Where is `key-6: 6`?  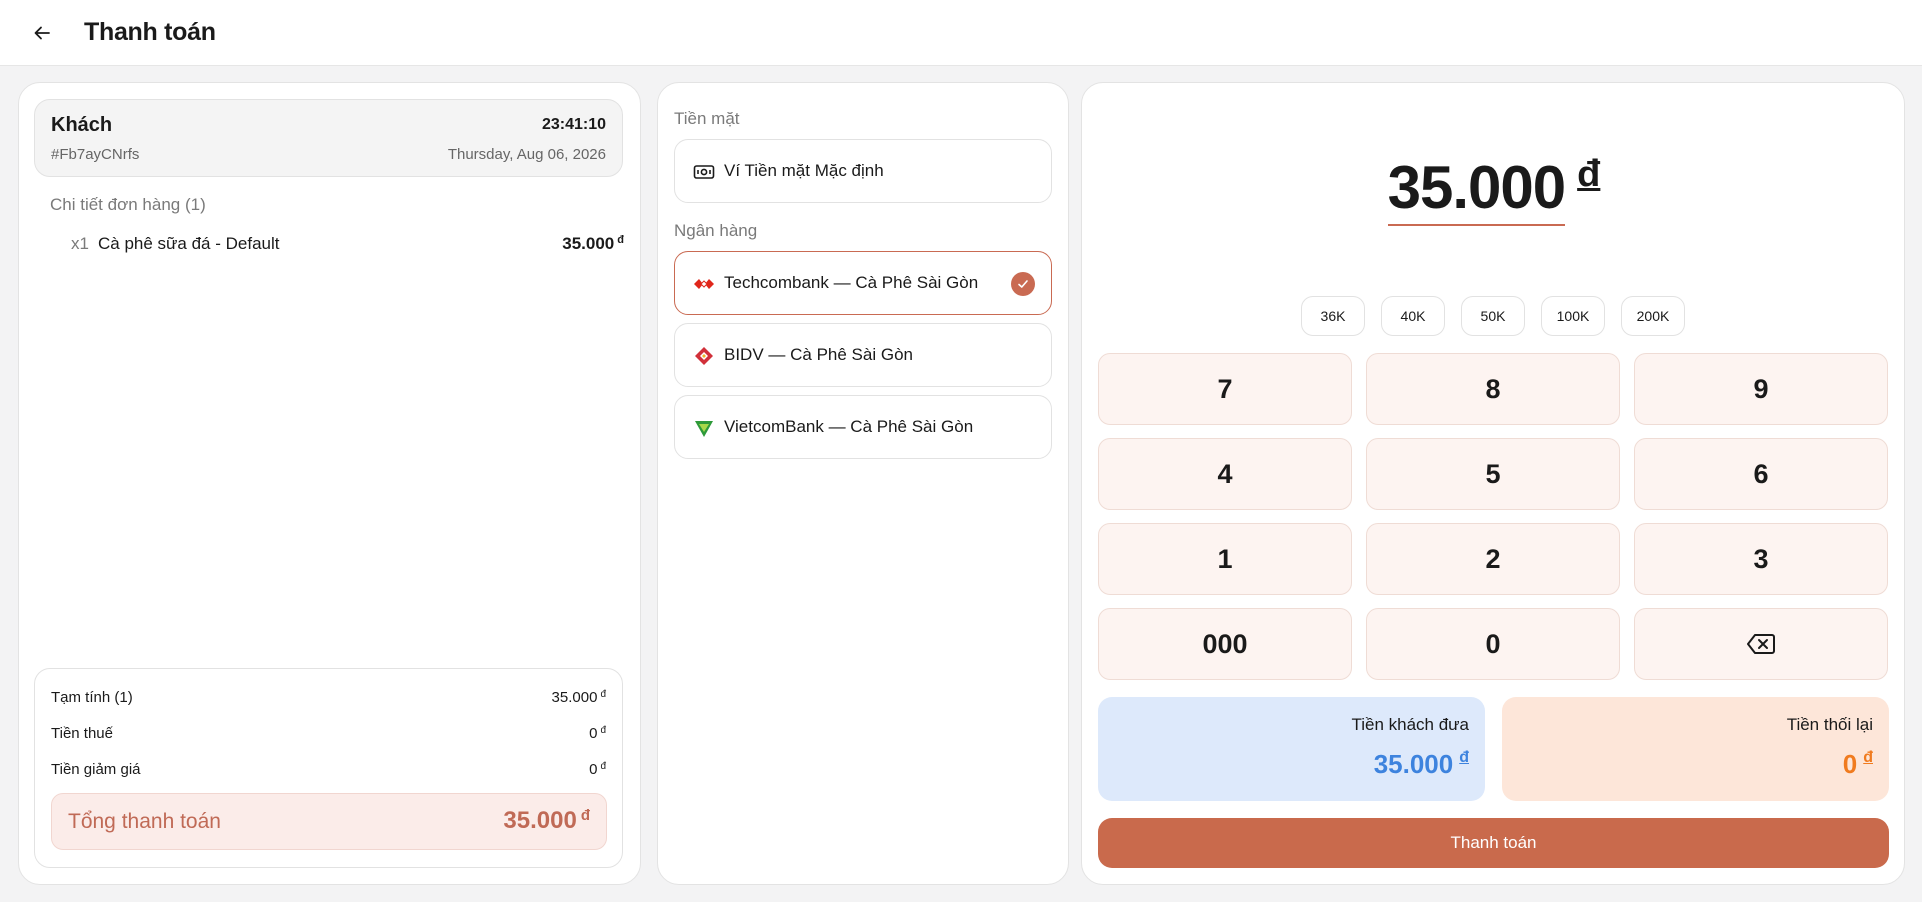
key-6: 6 is located at coordinates (1761, 474).